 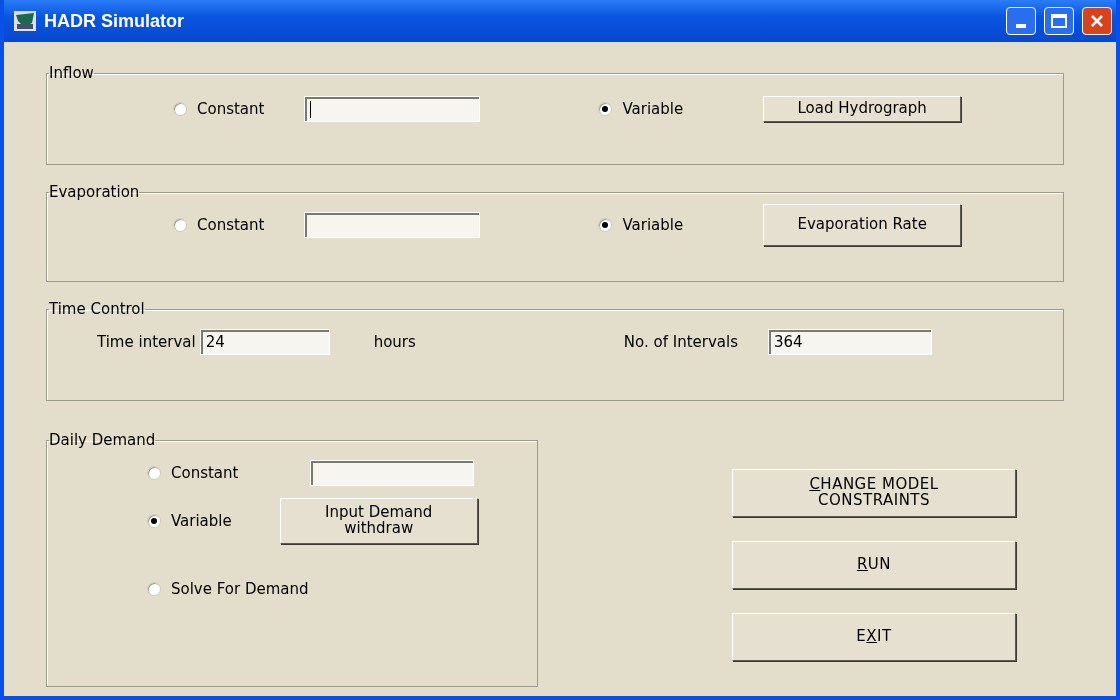 What do you see at coordinates (97, 309) in the screenshot?
I see `group-title: Time Control` at bounding box center [97, 309].